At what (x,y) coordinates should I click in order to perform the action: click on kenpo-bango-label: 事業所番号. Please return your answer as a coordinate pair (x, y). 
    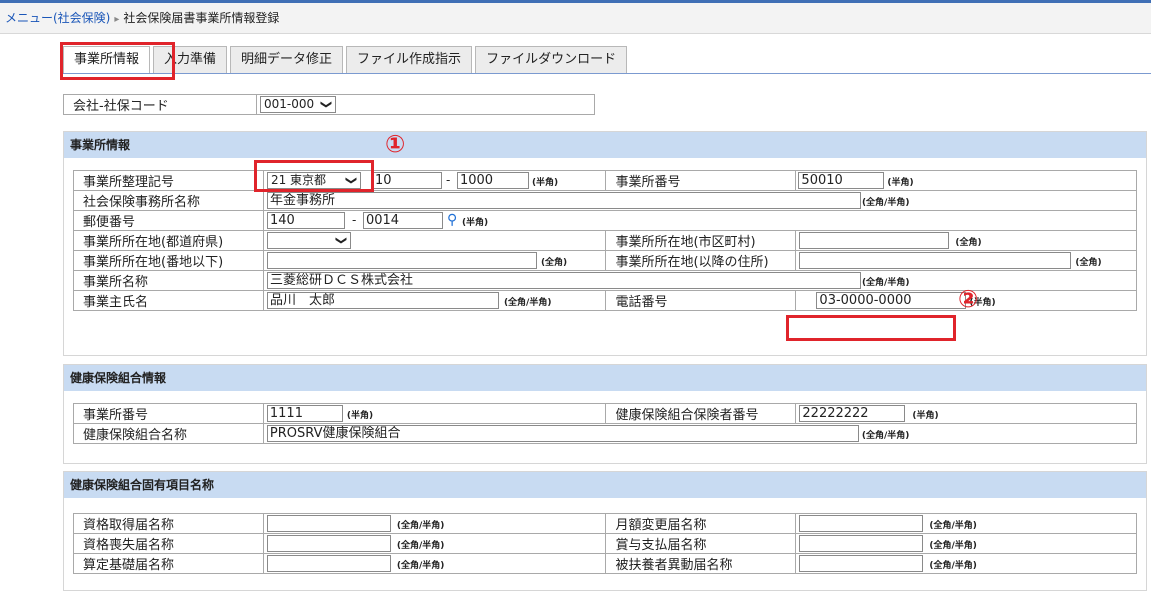
    Looking at the image, I should click on (168, 413).